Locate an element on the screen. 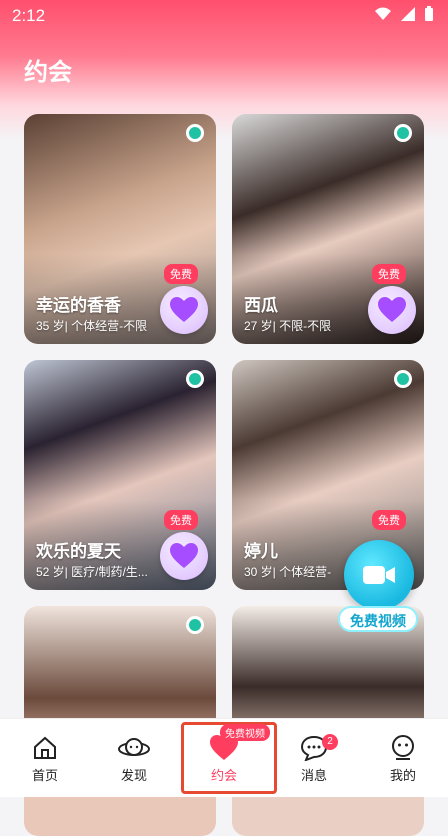  nav-home: 首页 is located at coordinates (45, 755).